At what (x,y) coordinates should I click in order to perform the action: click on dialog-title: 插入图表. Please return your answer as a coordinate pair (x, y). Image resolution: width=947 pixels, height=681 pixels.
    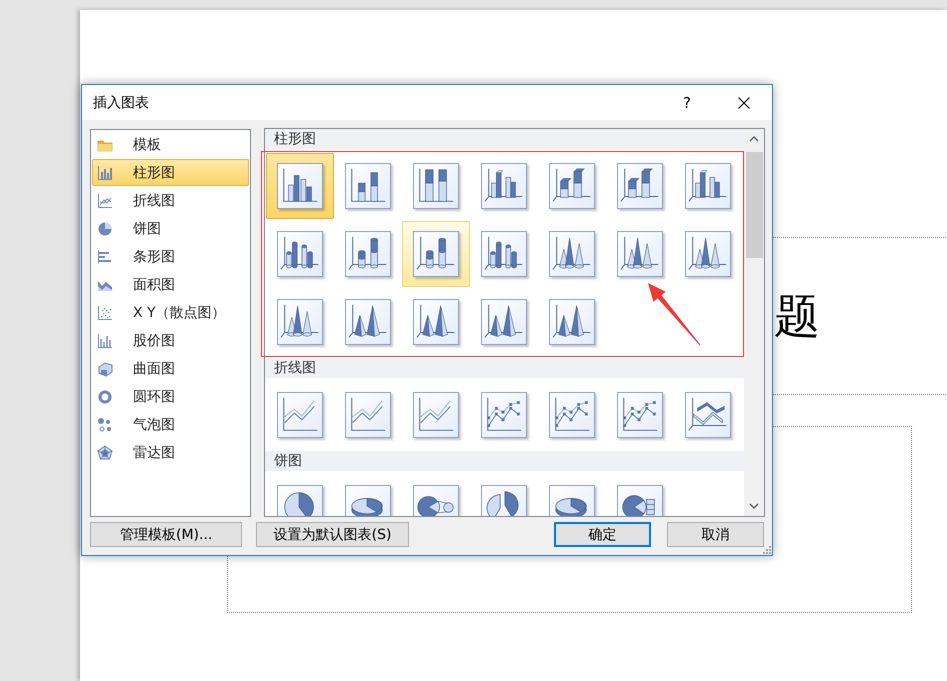
    Looking at the image, I should click on (121, 103).